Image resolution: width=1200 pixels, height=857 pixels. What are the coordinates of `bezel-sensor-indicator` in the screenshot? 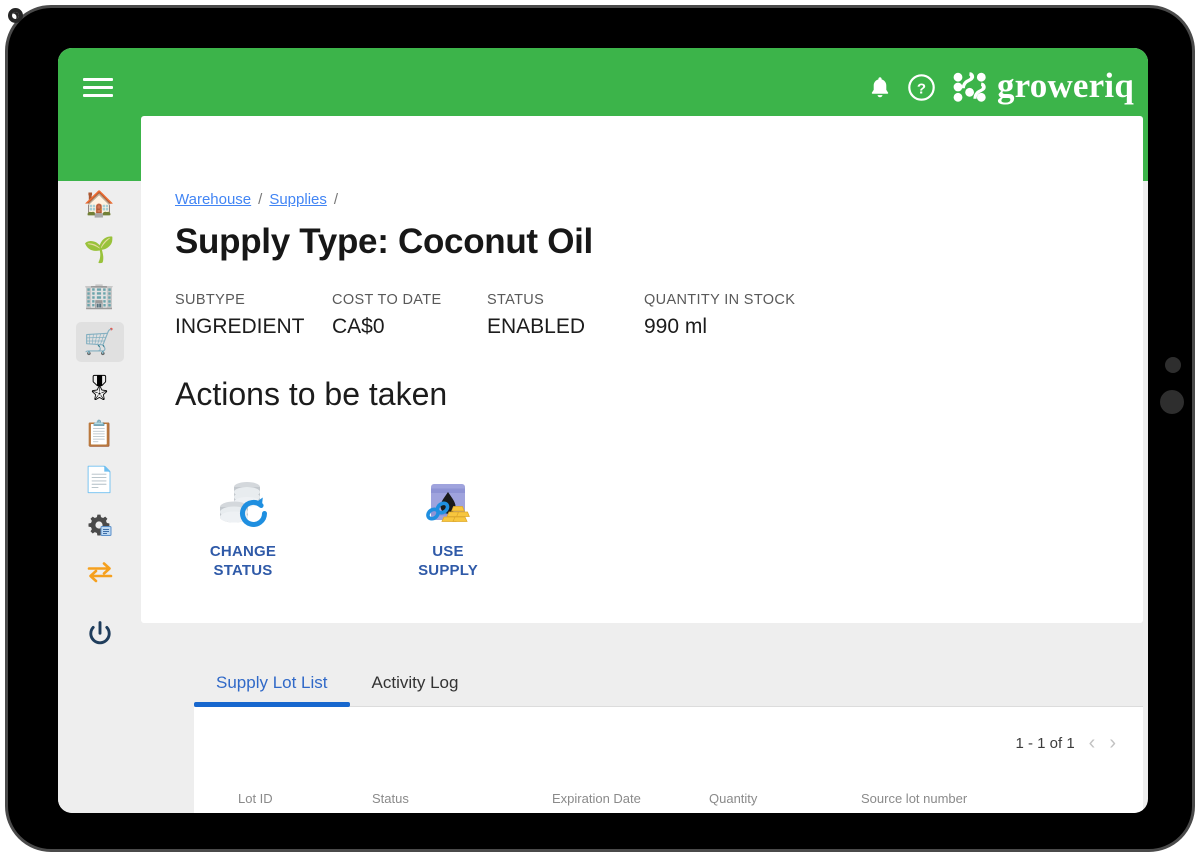 It's located at (15, 15).